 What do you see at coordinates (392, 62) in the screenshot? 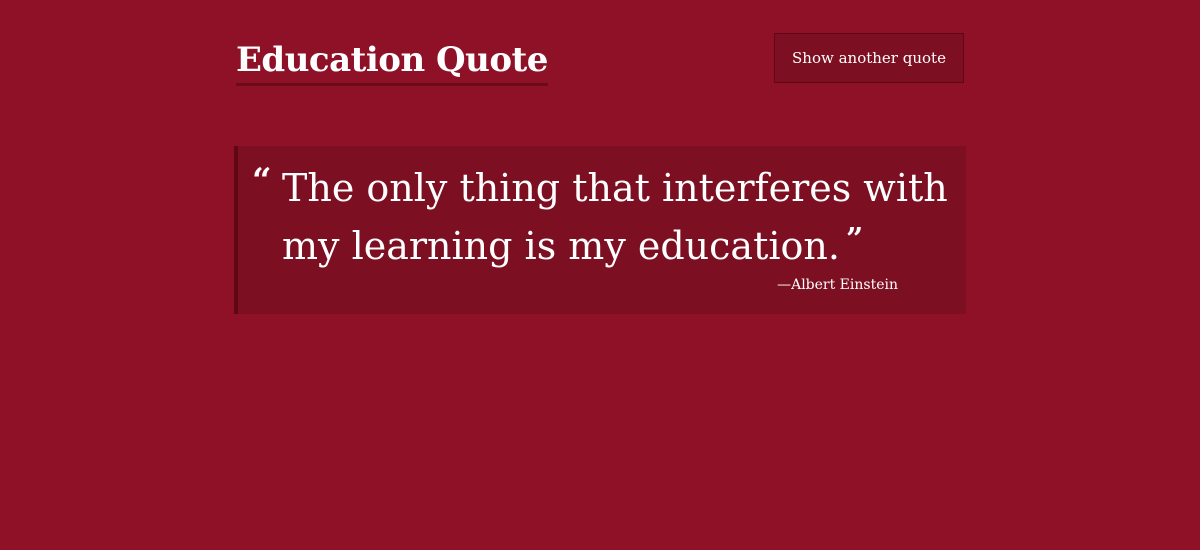
I see `page-title: Education Quote` at bounding box center [392, 62].